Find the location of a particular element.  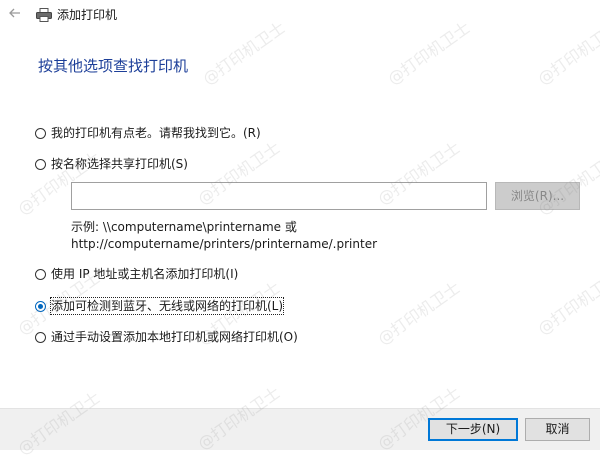

option-ip-or-hostname: 使用 IP 地址或主机名添加打印机(I) is located at coordinates (136, 274).